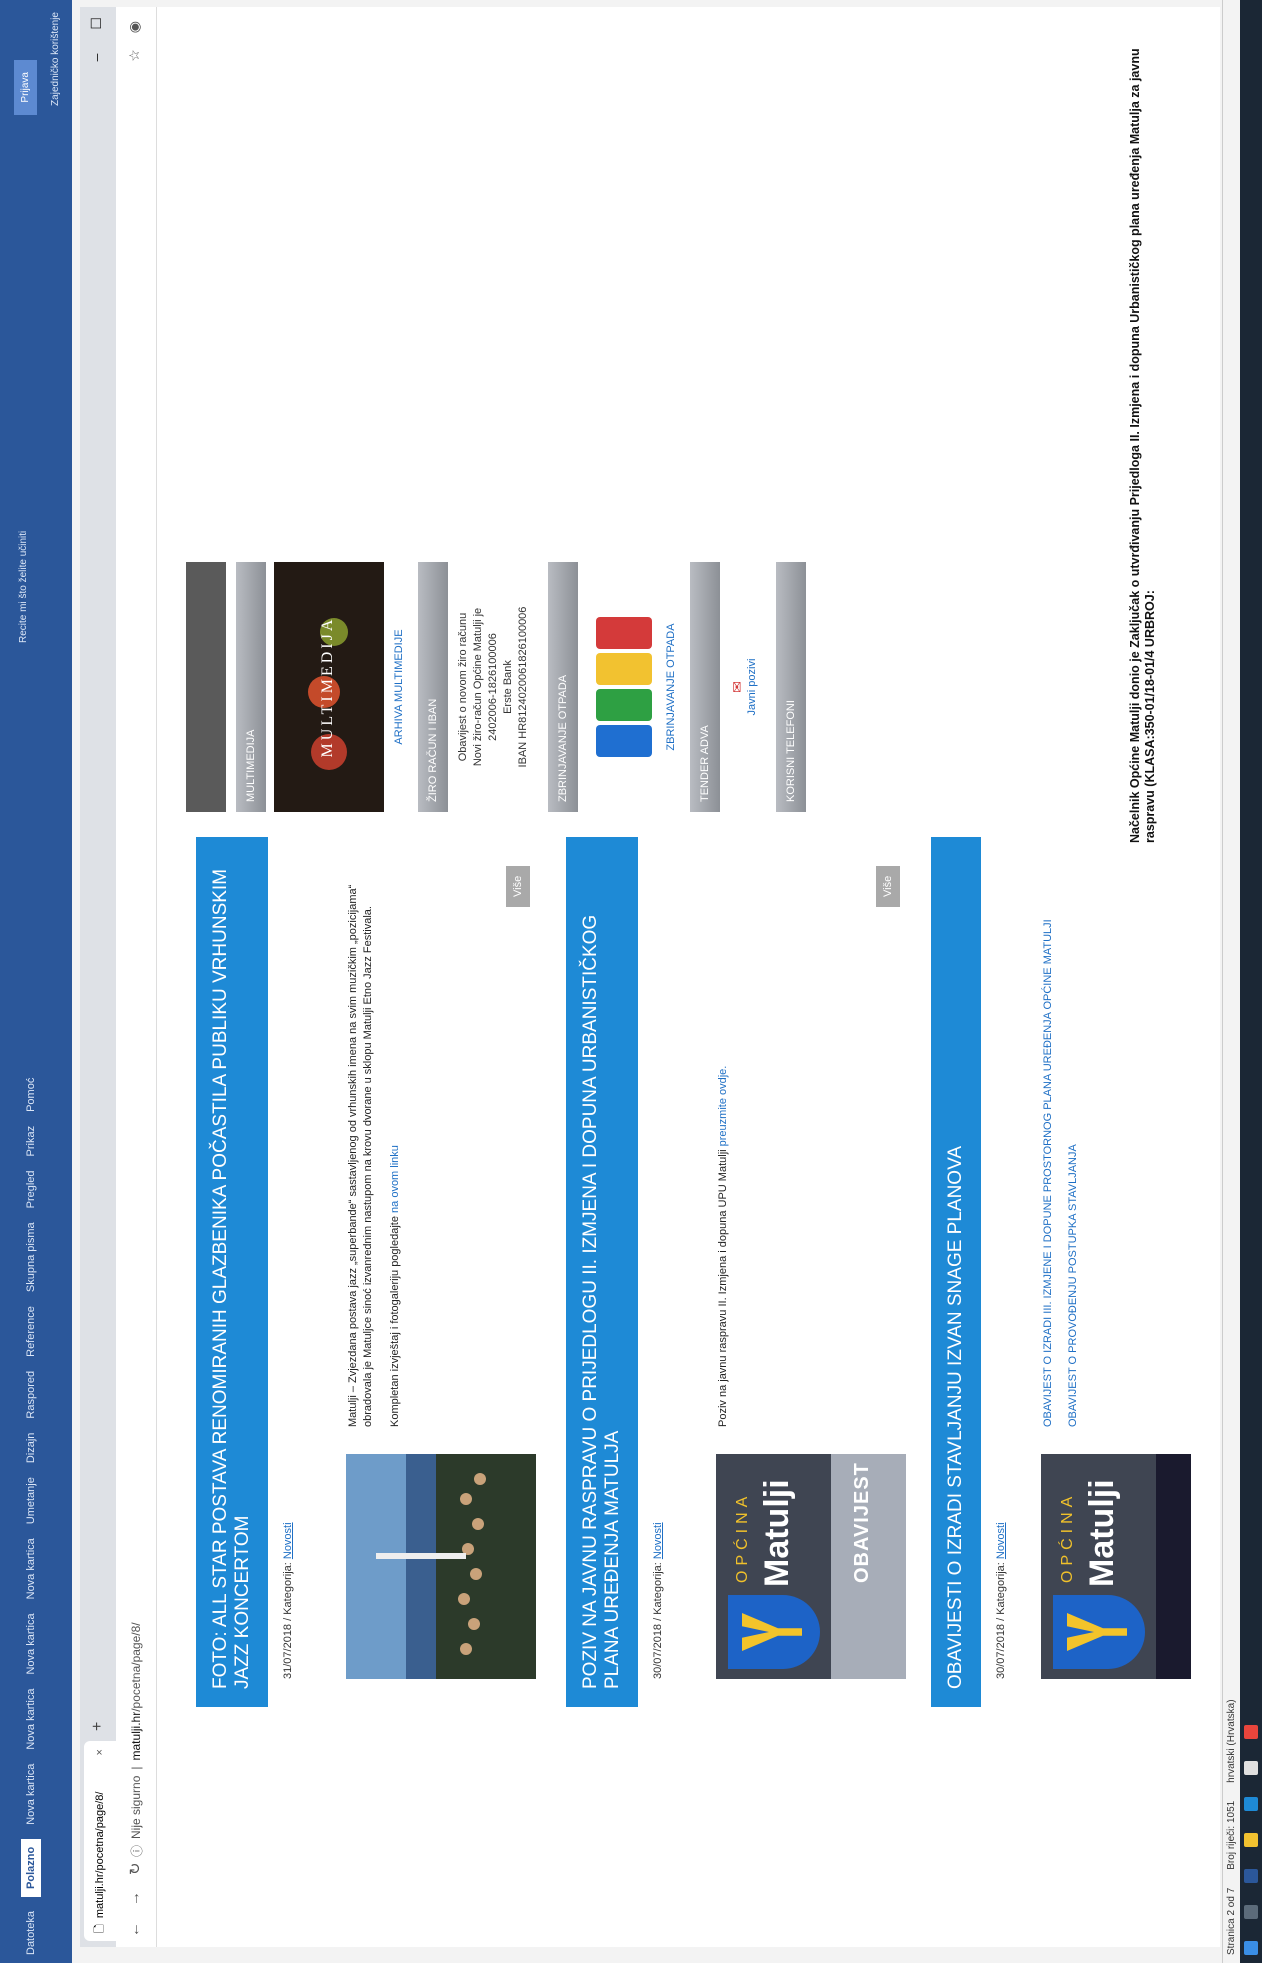  I want to click on tab-dizajn: Dizajn, so click(31, 1448).